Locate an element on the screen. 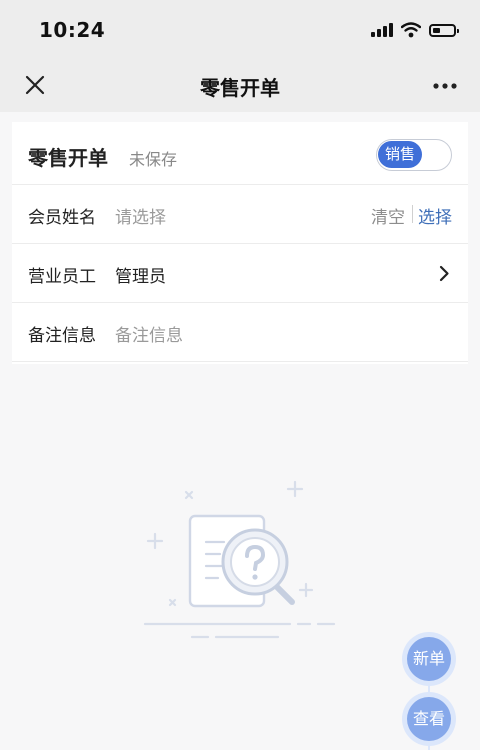 The height and width of the screenshot is (750, 480). staff-value: 管理员 is located at coordinates (140, 277).